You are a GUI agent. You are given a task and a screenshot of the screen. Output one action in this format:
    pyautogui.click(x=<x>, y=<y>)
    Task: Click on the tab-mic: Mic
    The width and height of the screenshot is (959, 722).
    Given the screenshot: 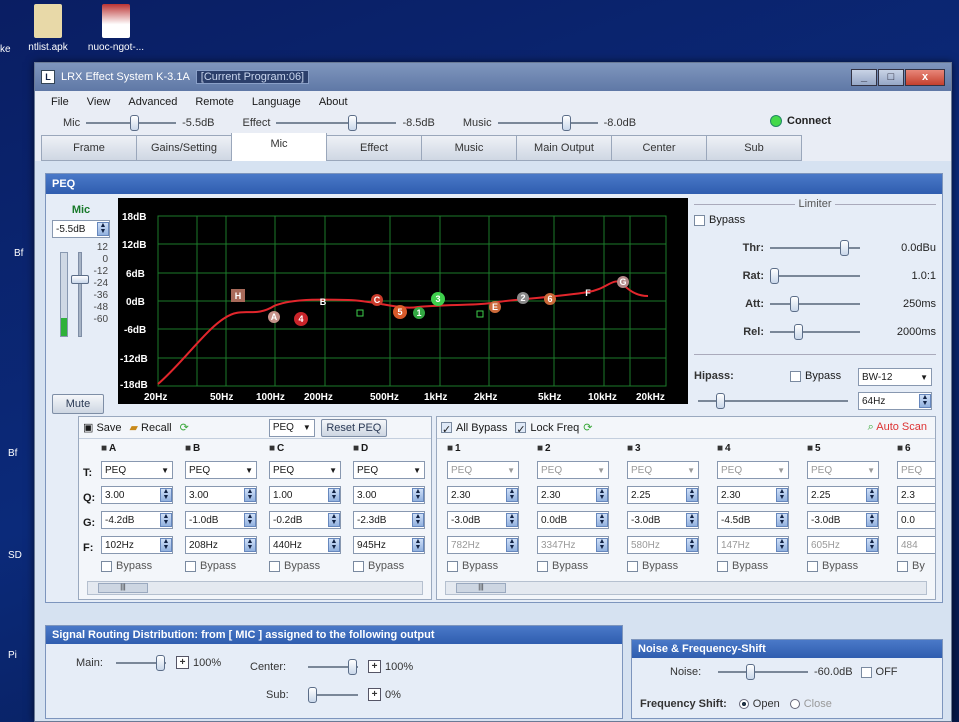 What is the action you would take?
    pyautogui.click(x=279, y=146)
    